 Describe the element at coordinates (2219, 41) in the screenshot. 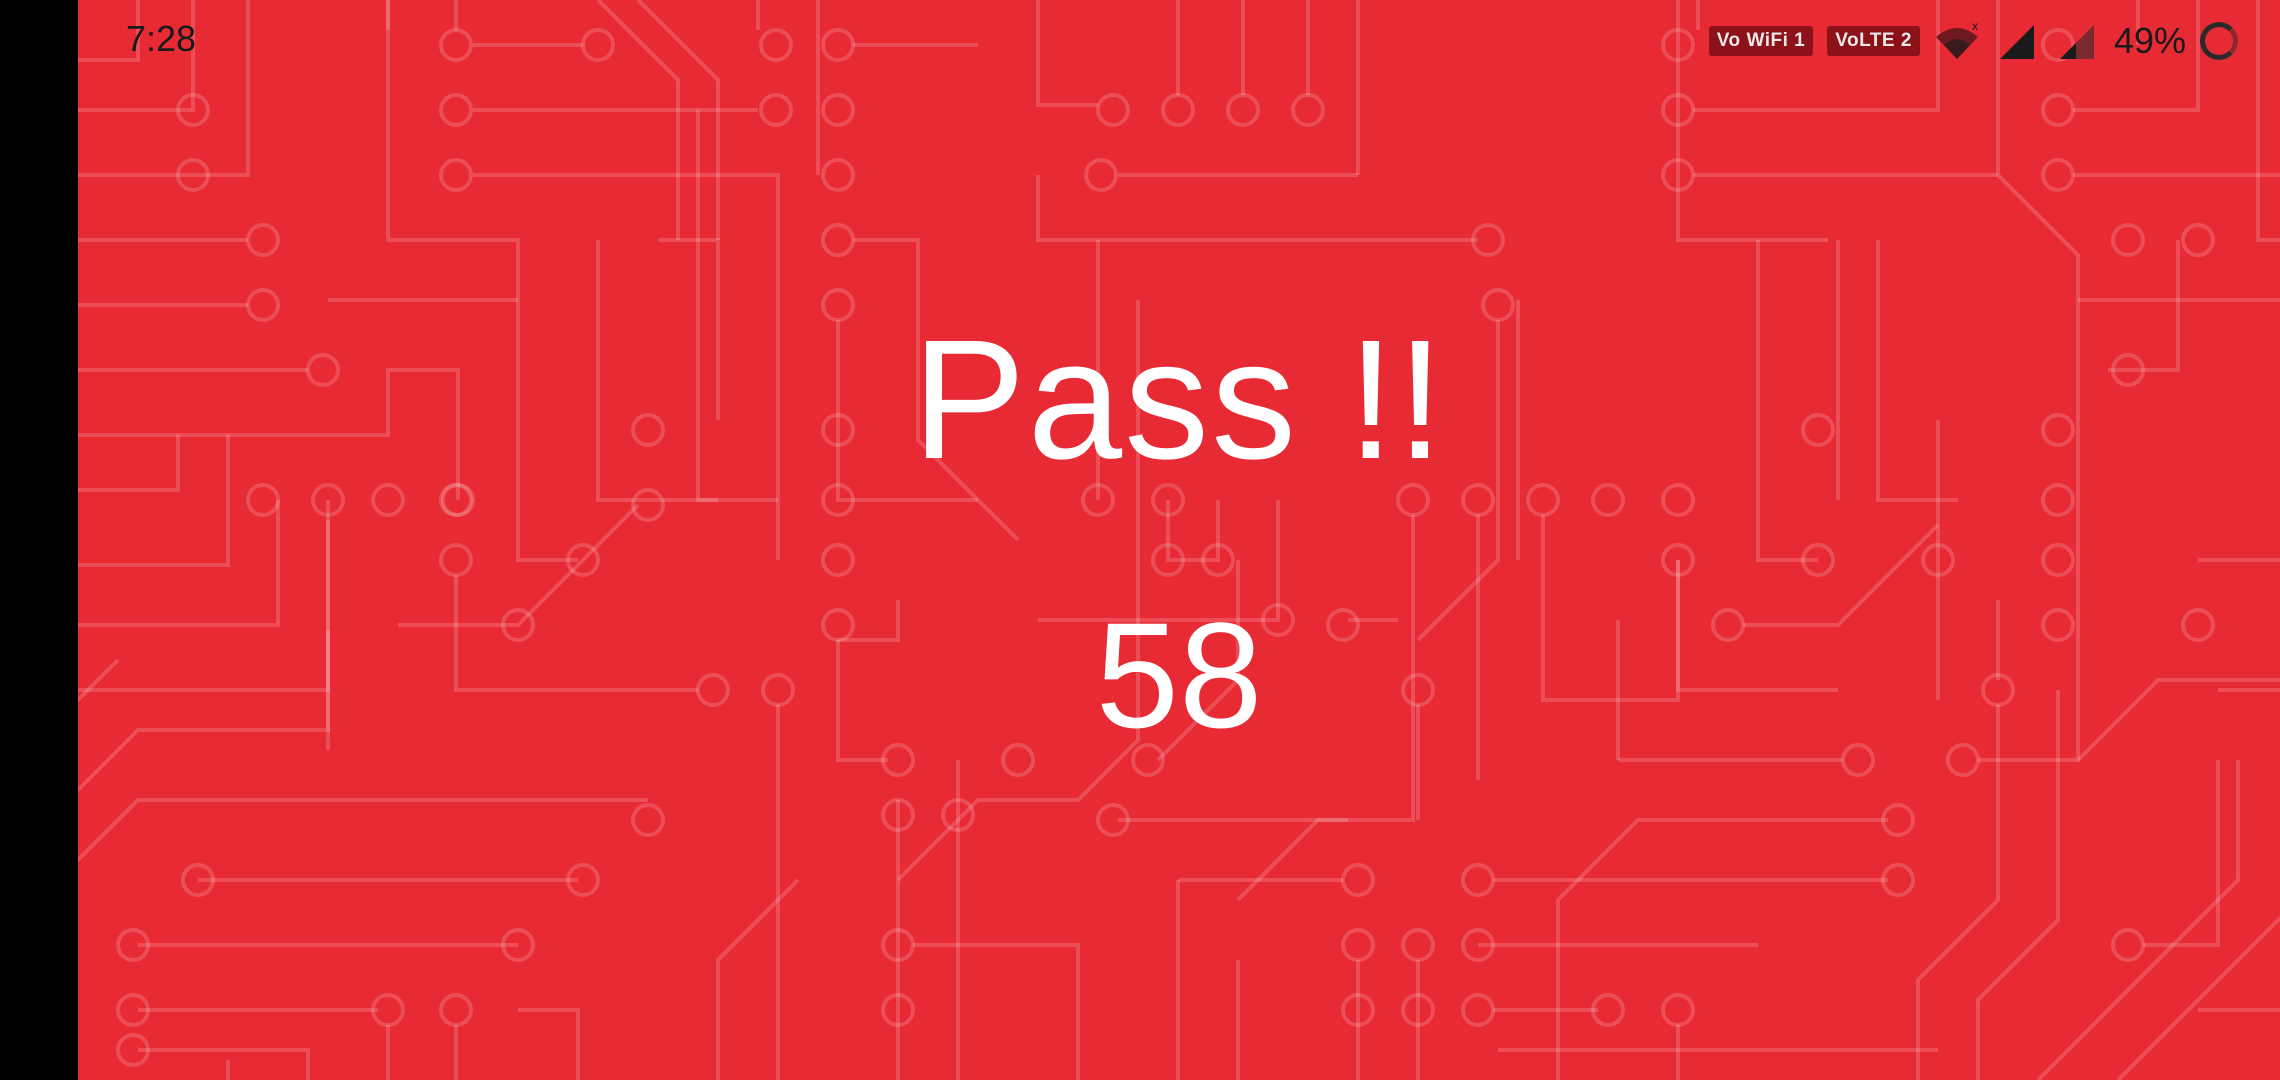

I see `battery-ring-icon` at that location.